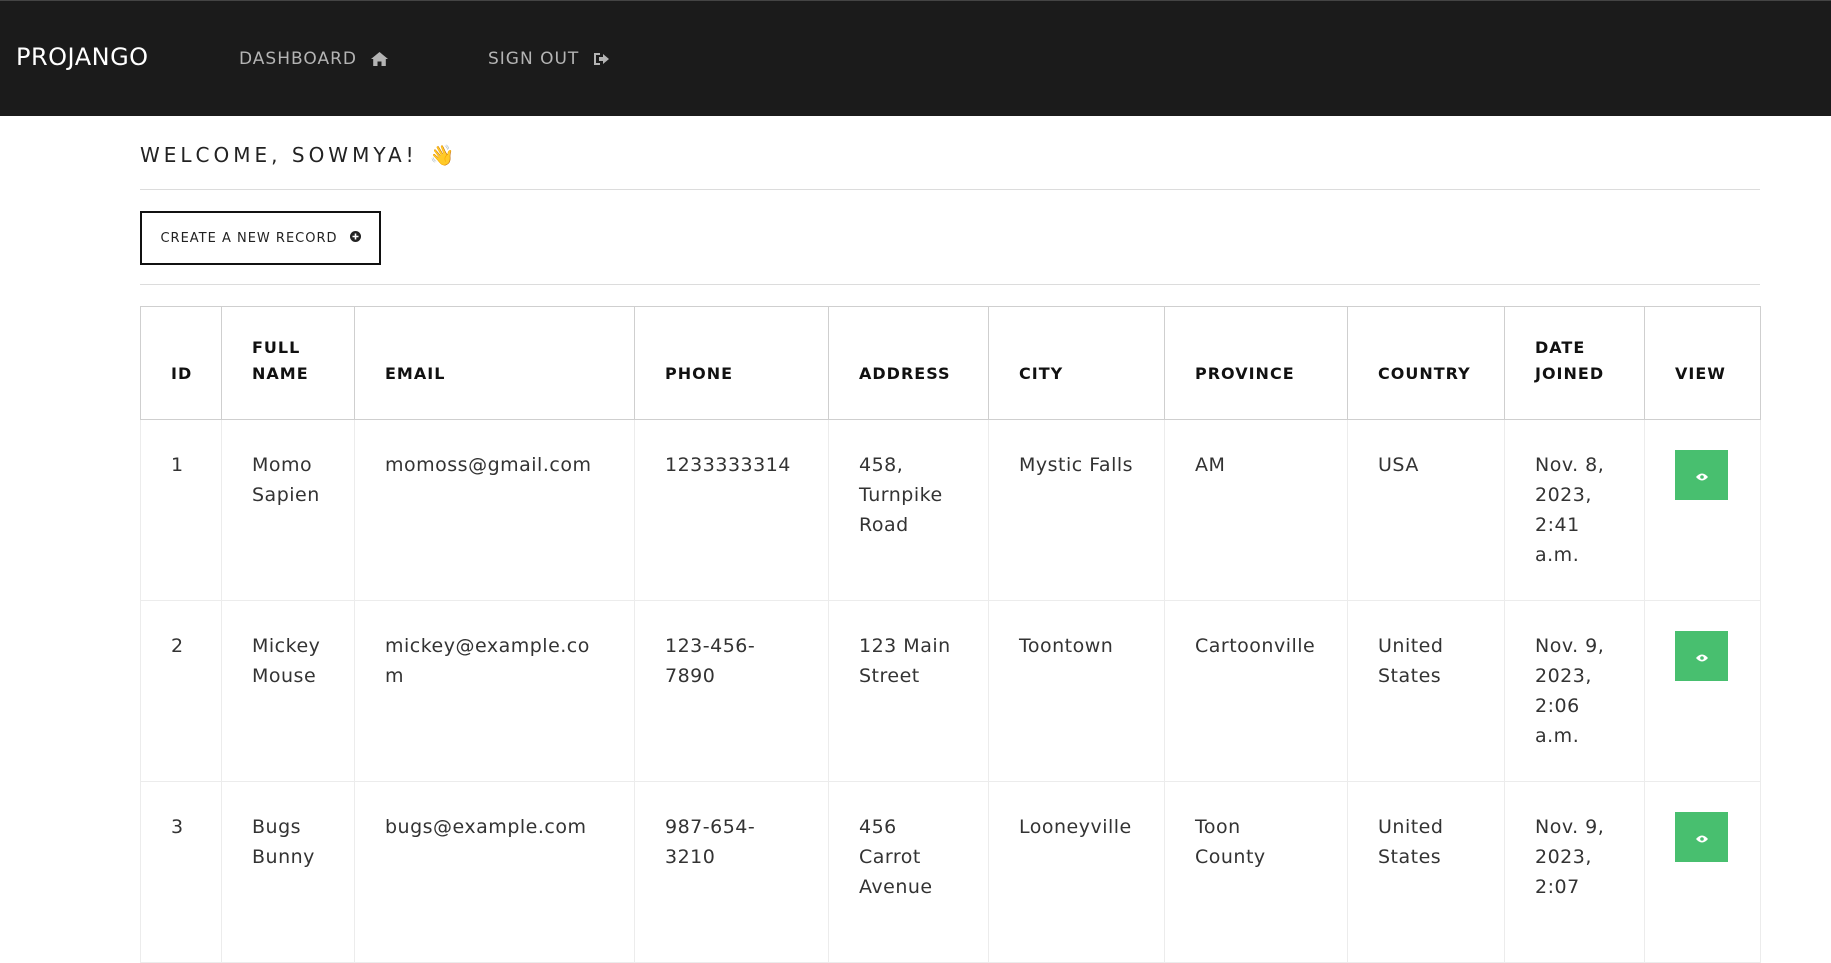 The width and height of the screenshot is (1831, 963). I want to click on cell-phone: 123-456-7890, so click(731, 691).